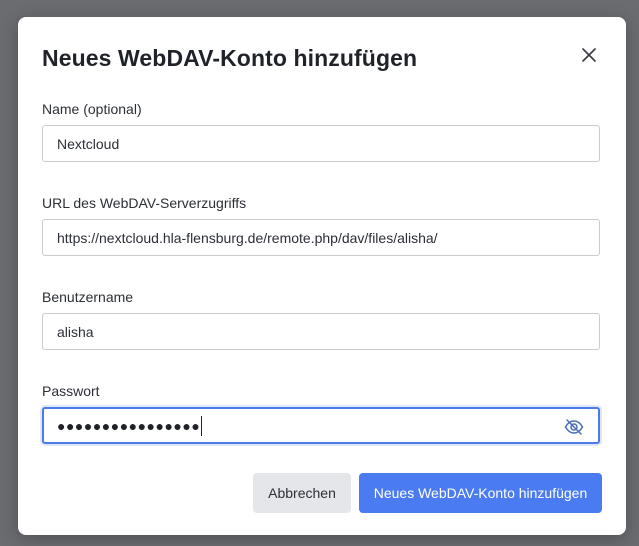 This screenshot has height=546, width=639. I want to click on cancel-button: Abbrechen, so click(302, 493).